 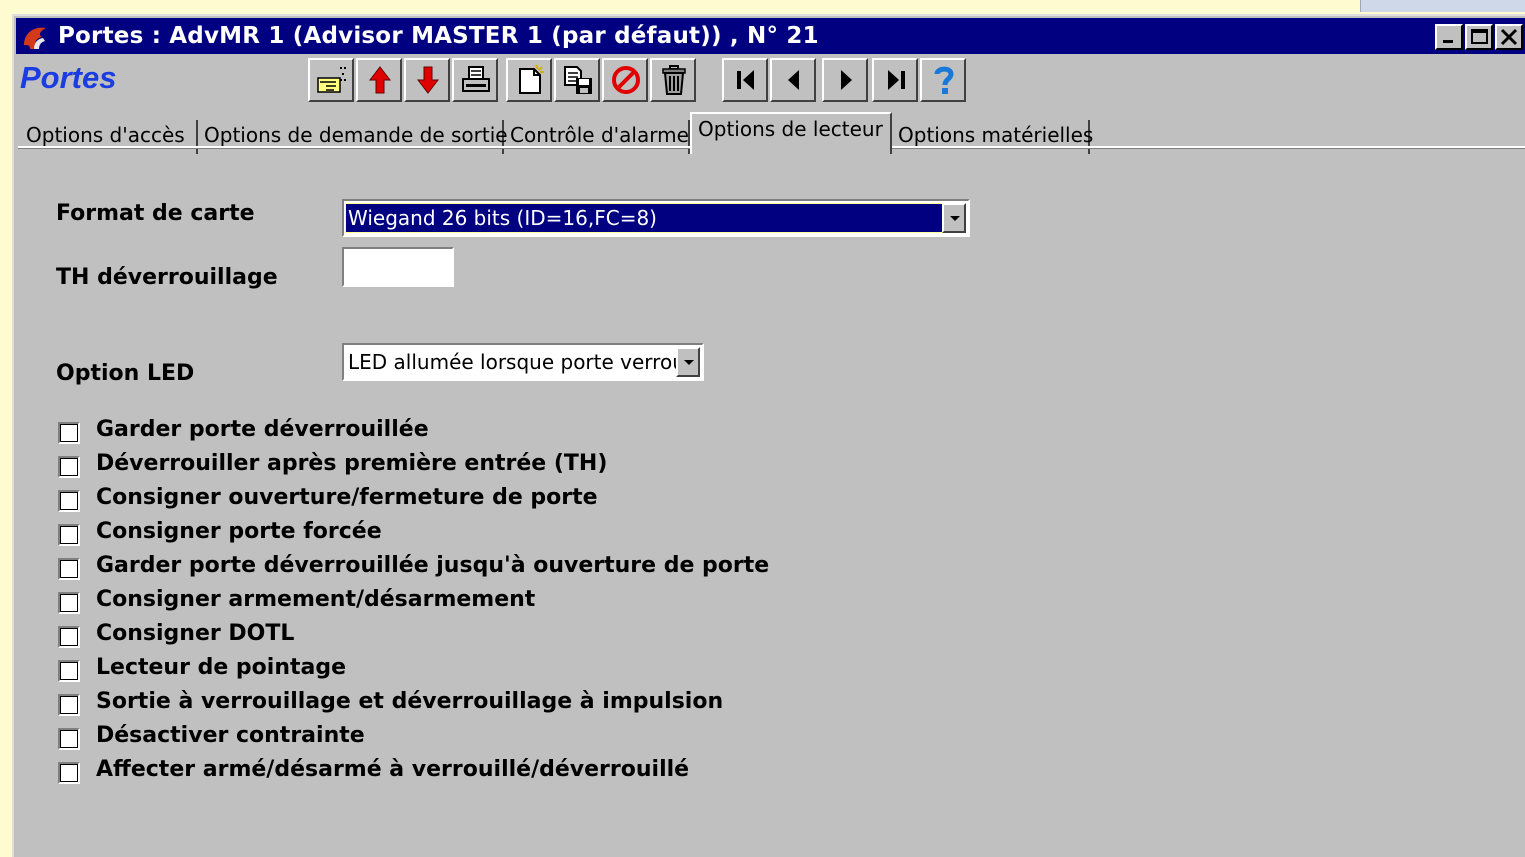 I want to click on last-record-button, so click(x=895, y=80).